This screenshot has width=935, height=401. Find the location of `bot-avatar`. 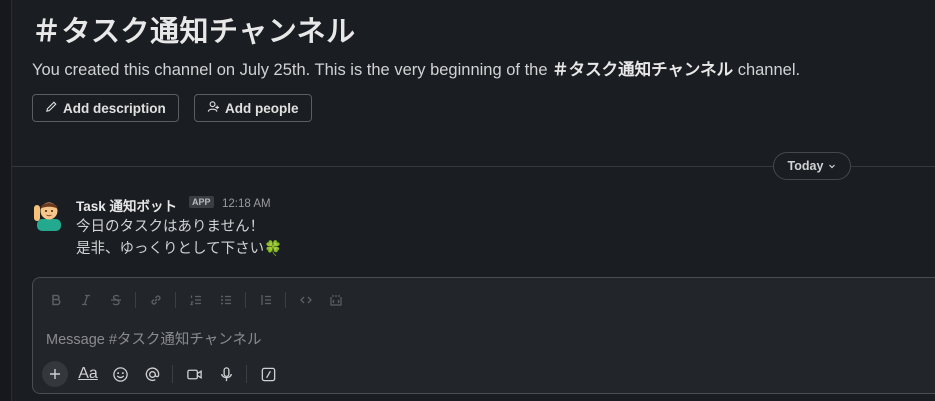

bot-avatar is located at coordinates (49, 213).